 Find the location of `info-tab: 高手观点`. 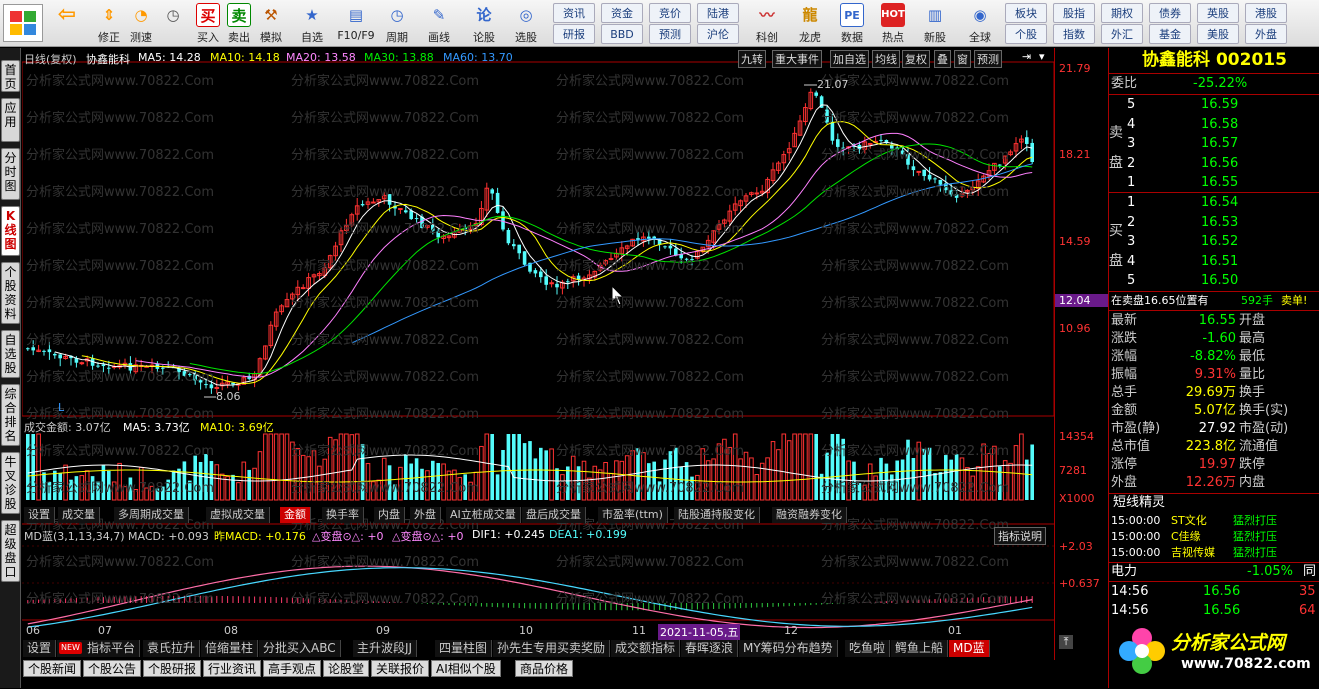

info-tab: 高手观点 is located at coordinates (292, 668).